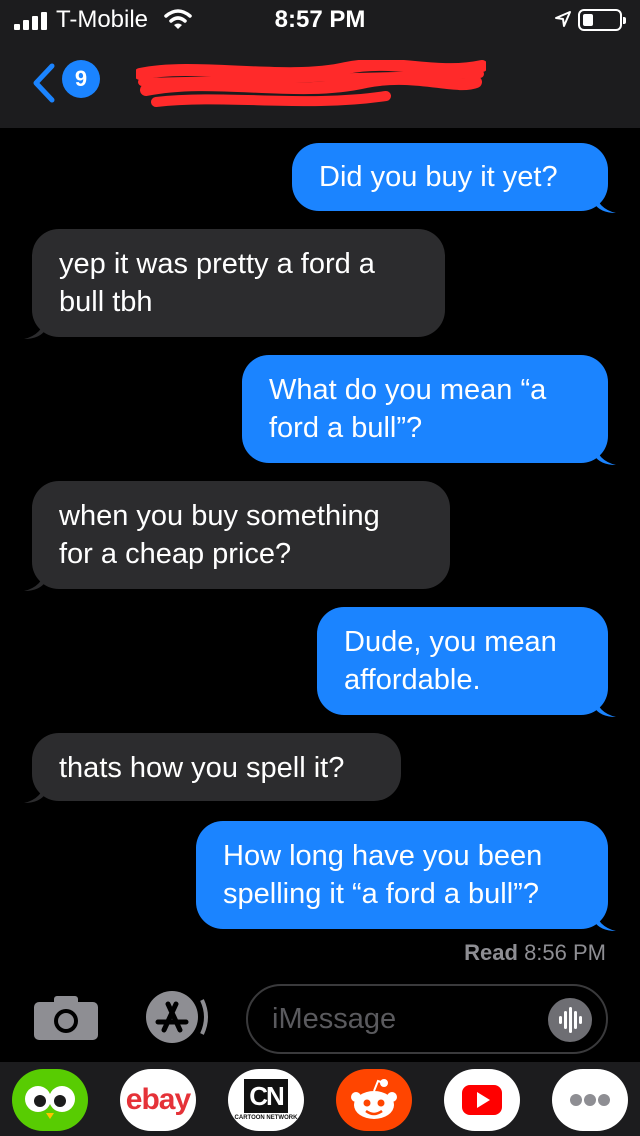 This screenshot has width=640, height=1136. I want to click on reddit-icon, so click(374, 1100).